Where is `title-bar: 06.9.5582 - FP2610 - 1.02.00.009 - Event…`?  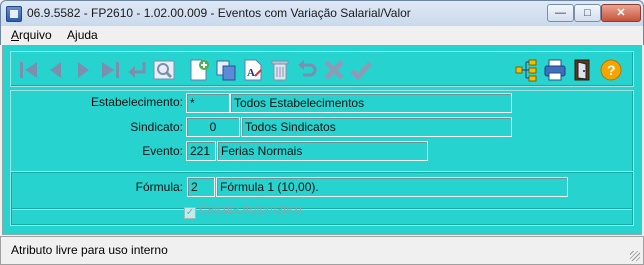 title-bar: 06.9.5582 - FP2610 - 1.02.00.009 - Event… is located at coordinates (322, 13).